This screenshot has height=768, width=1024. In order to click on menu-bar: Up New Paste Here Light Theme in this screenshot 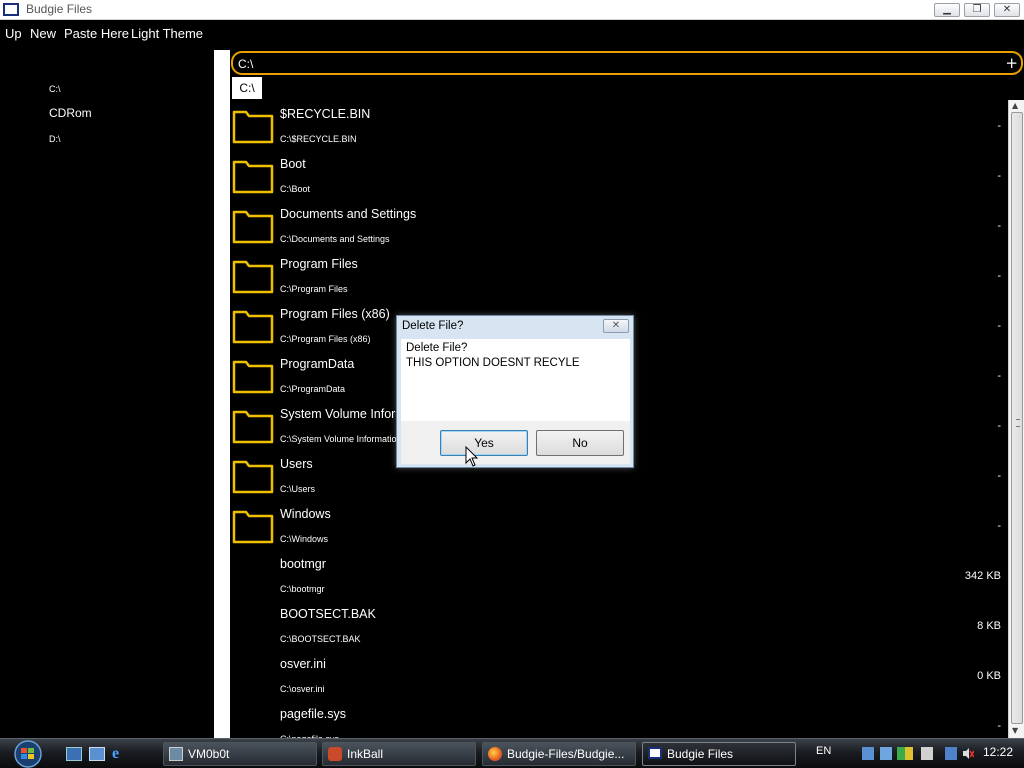, I will do `click(512, 34)`.